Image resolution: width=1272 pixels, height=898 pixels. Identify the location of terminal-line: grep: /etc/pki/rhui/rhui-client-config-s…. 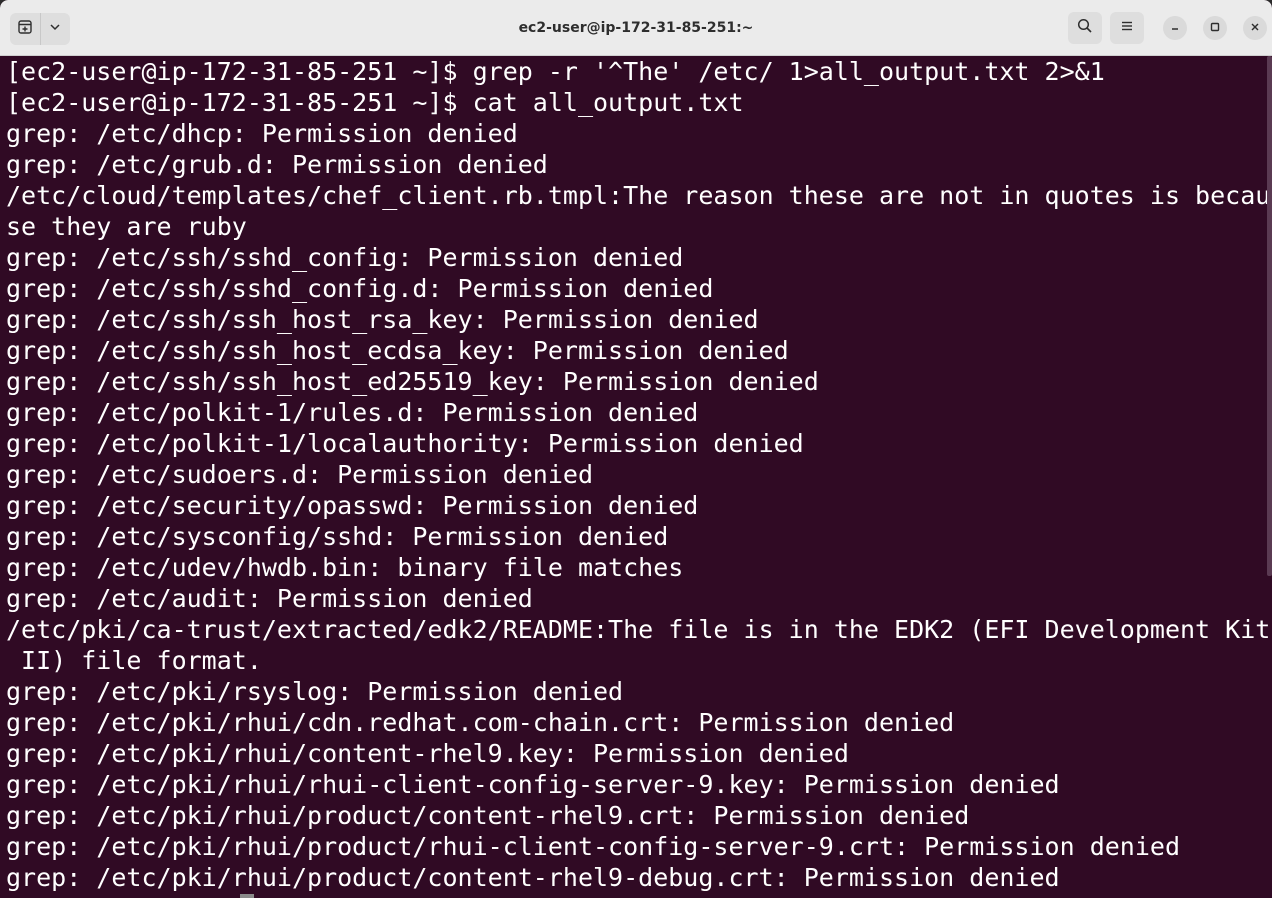
(533, 784).